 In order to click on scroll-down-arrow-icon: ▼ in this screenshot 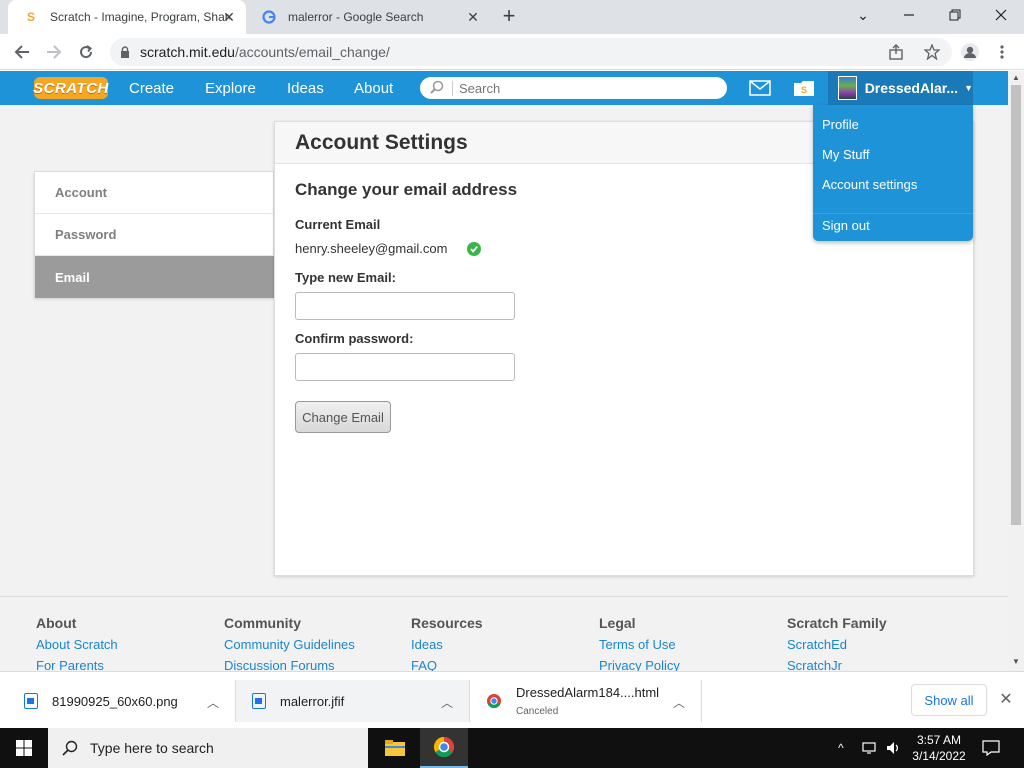, I will do `click(1016, 662)`.